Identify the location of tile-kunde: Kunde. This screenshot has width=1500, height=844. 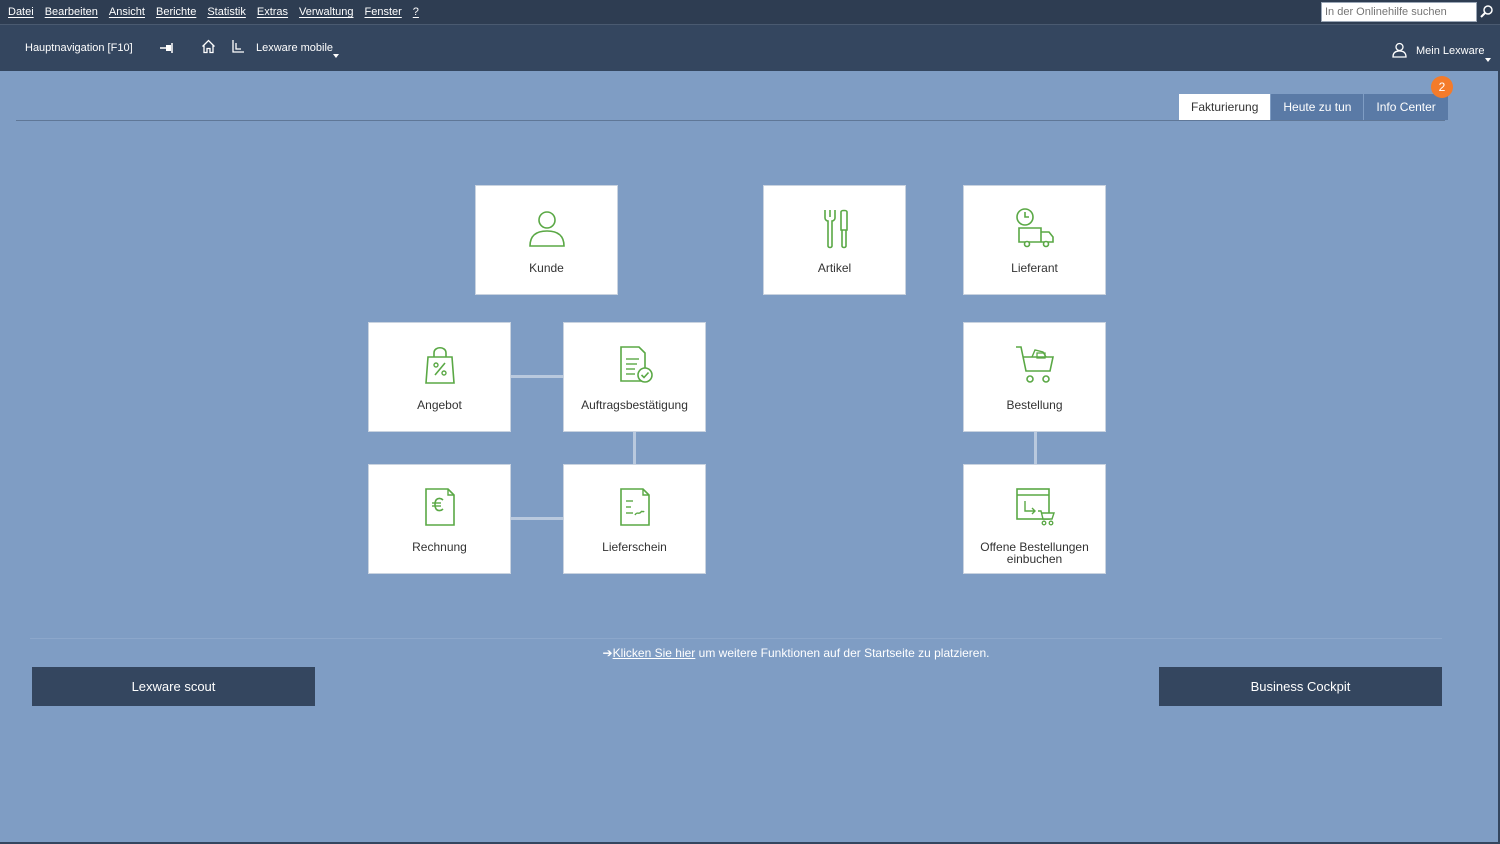
(546, 240).